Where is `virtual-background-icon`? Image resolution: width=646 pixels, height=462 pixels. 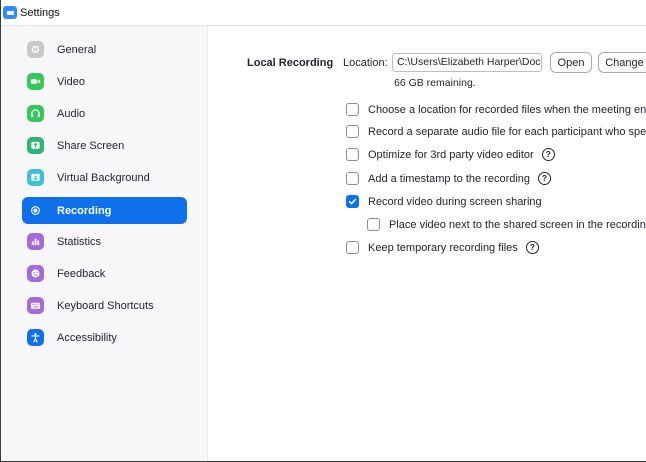 virtual-background-icon is located at coordinates (35, 177).